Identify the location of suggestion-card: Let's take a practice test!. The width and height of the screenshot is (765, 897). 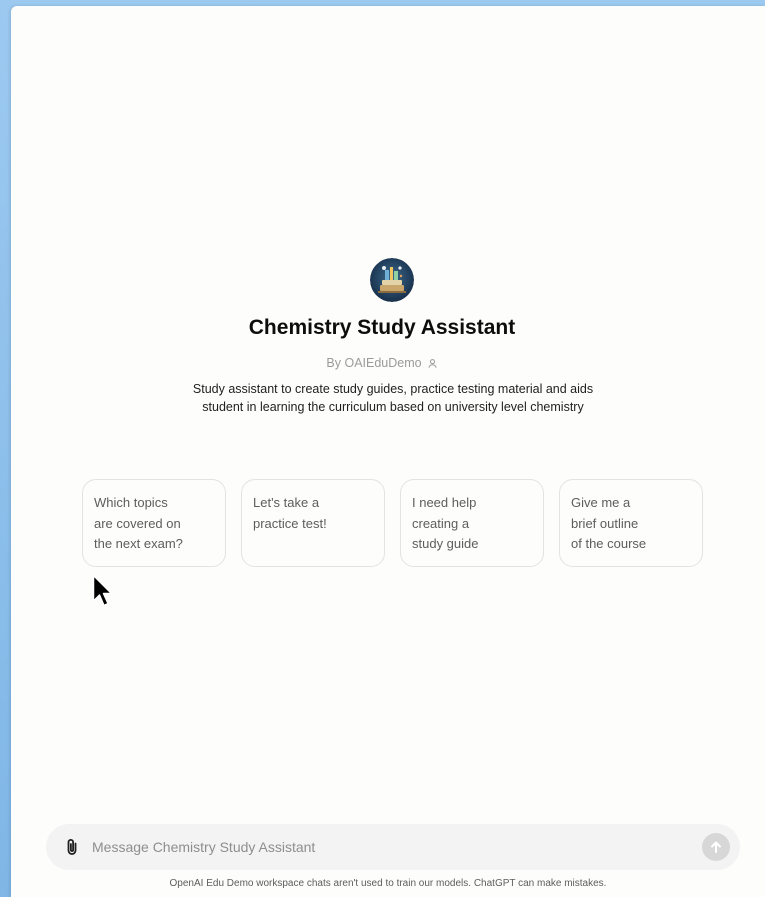
(313, 523).